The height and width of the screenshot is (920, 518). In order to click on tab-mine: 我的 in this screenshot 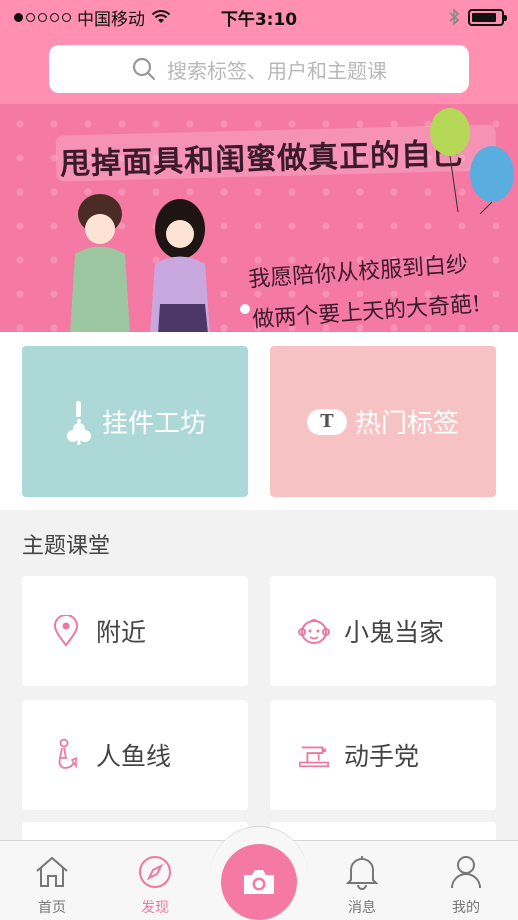, I will do `click(466, 880)`.